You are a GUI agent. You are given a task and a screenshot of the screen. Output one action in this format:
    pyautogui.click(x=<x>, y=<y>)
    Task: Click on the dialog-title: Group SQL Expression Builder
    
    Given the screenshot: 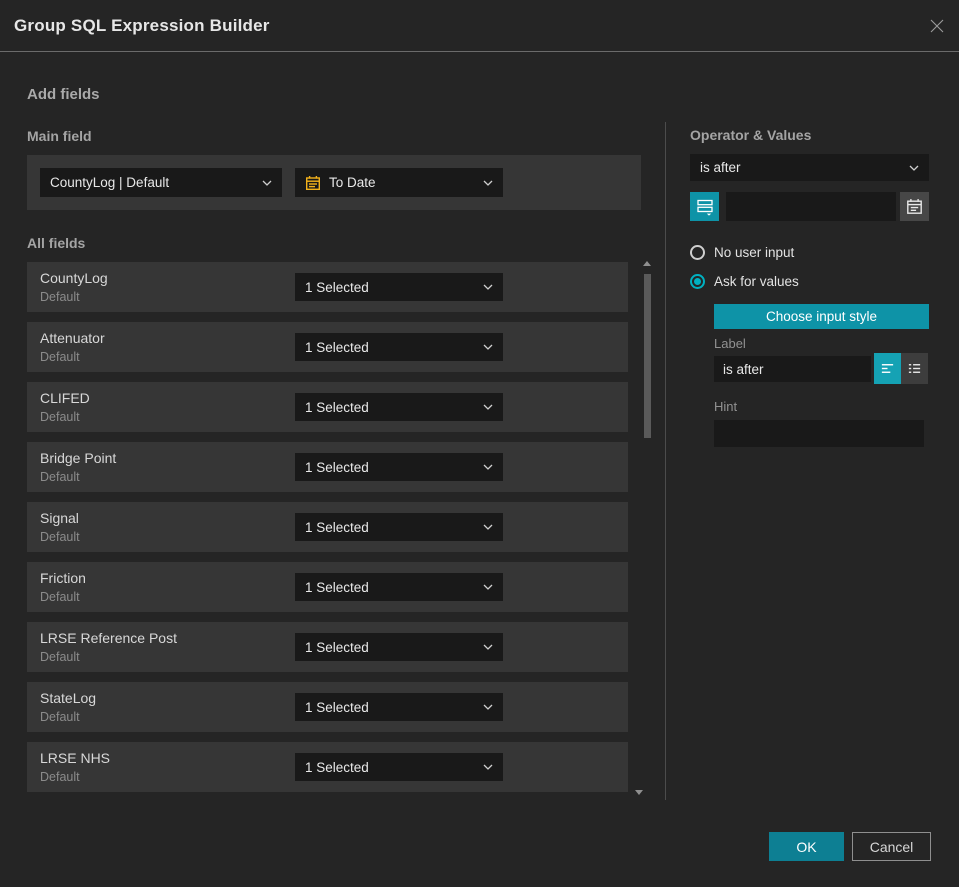 What is the action you would take?
    pyautogui.click(x=142, y=25)
    